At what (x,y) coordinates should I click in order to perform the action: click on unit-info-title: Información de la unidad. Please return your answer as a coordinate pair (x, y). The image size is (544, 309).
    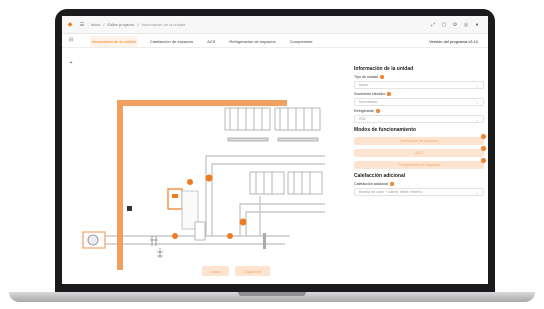
    Looking at the image, I should click on (384, 69).